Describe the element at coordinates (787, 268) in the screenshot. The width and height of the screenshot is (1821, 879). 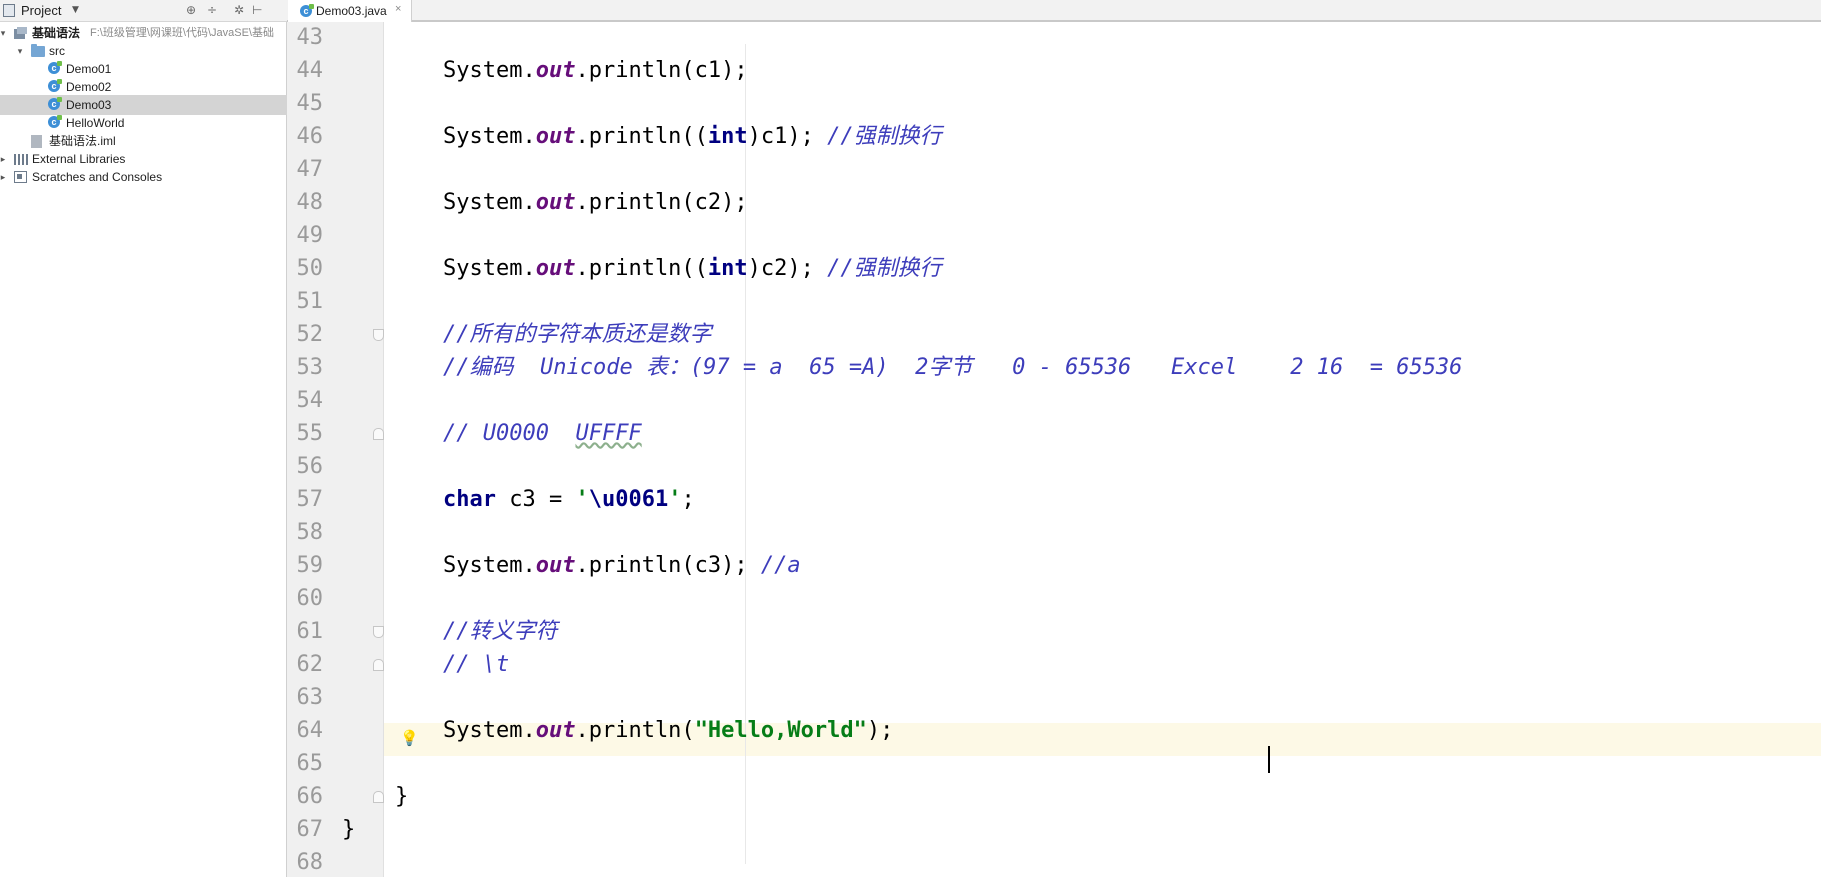
I see `code-token: )c2);` at that location.